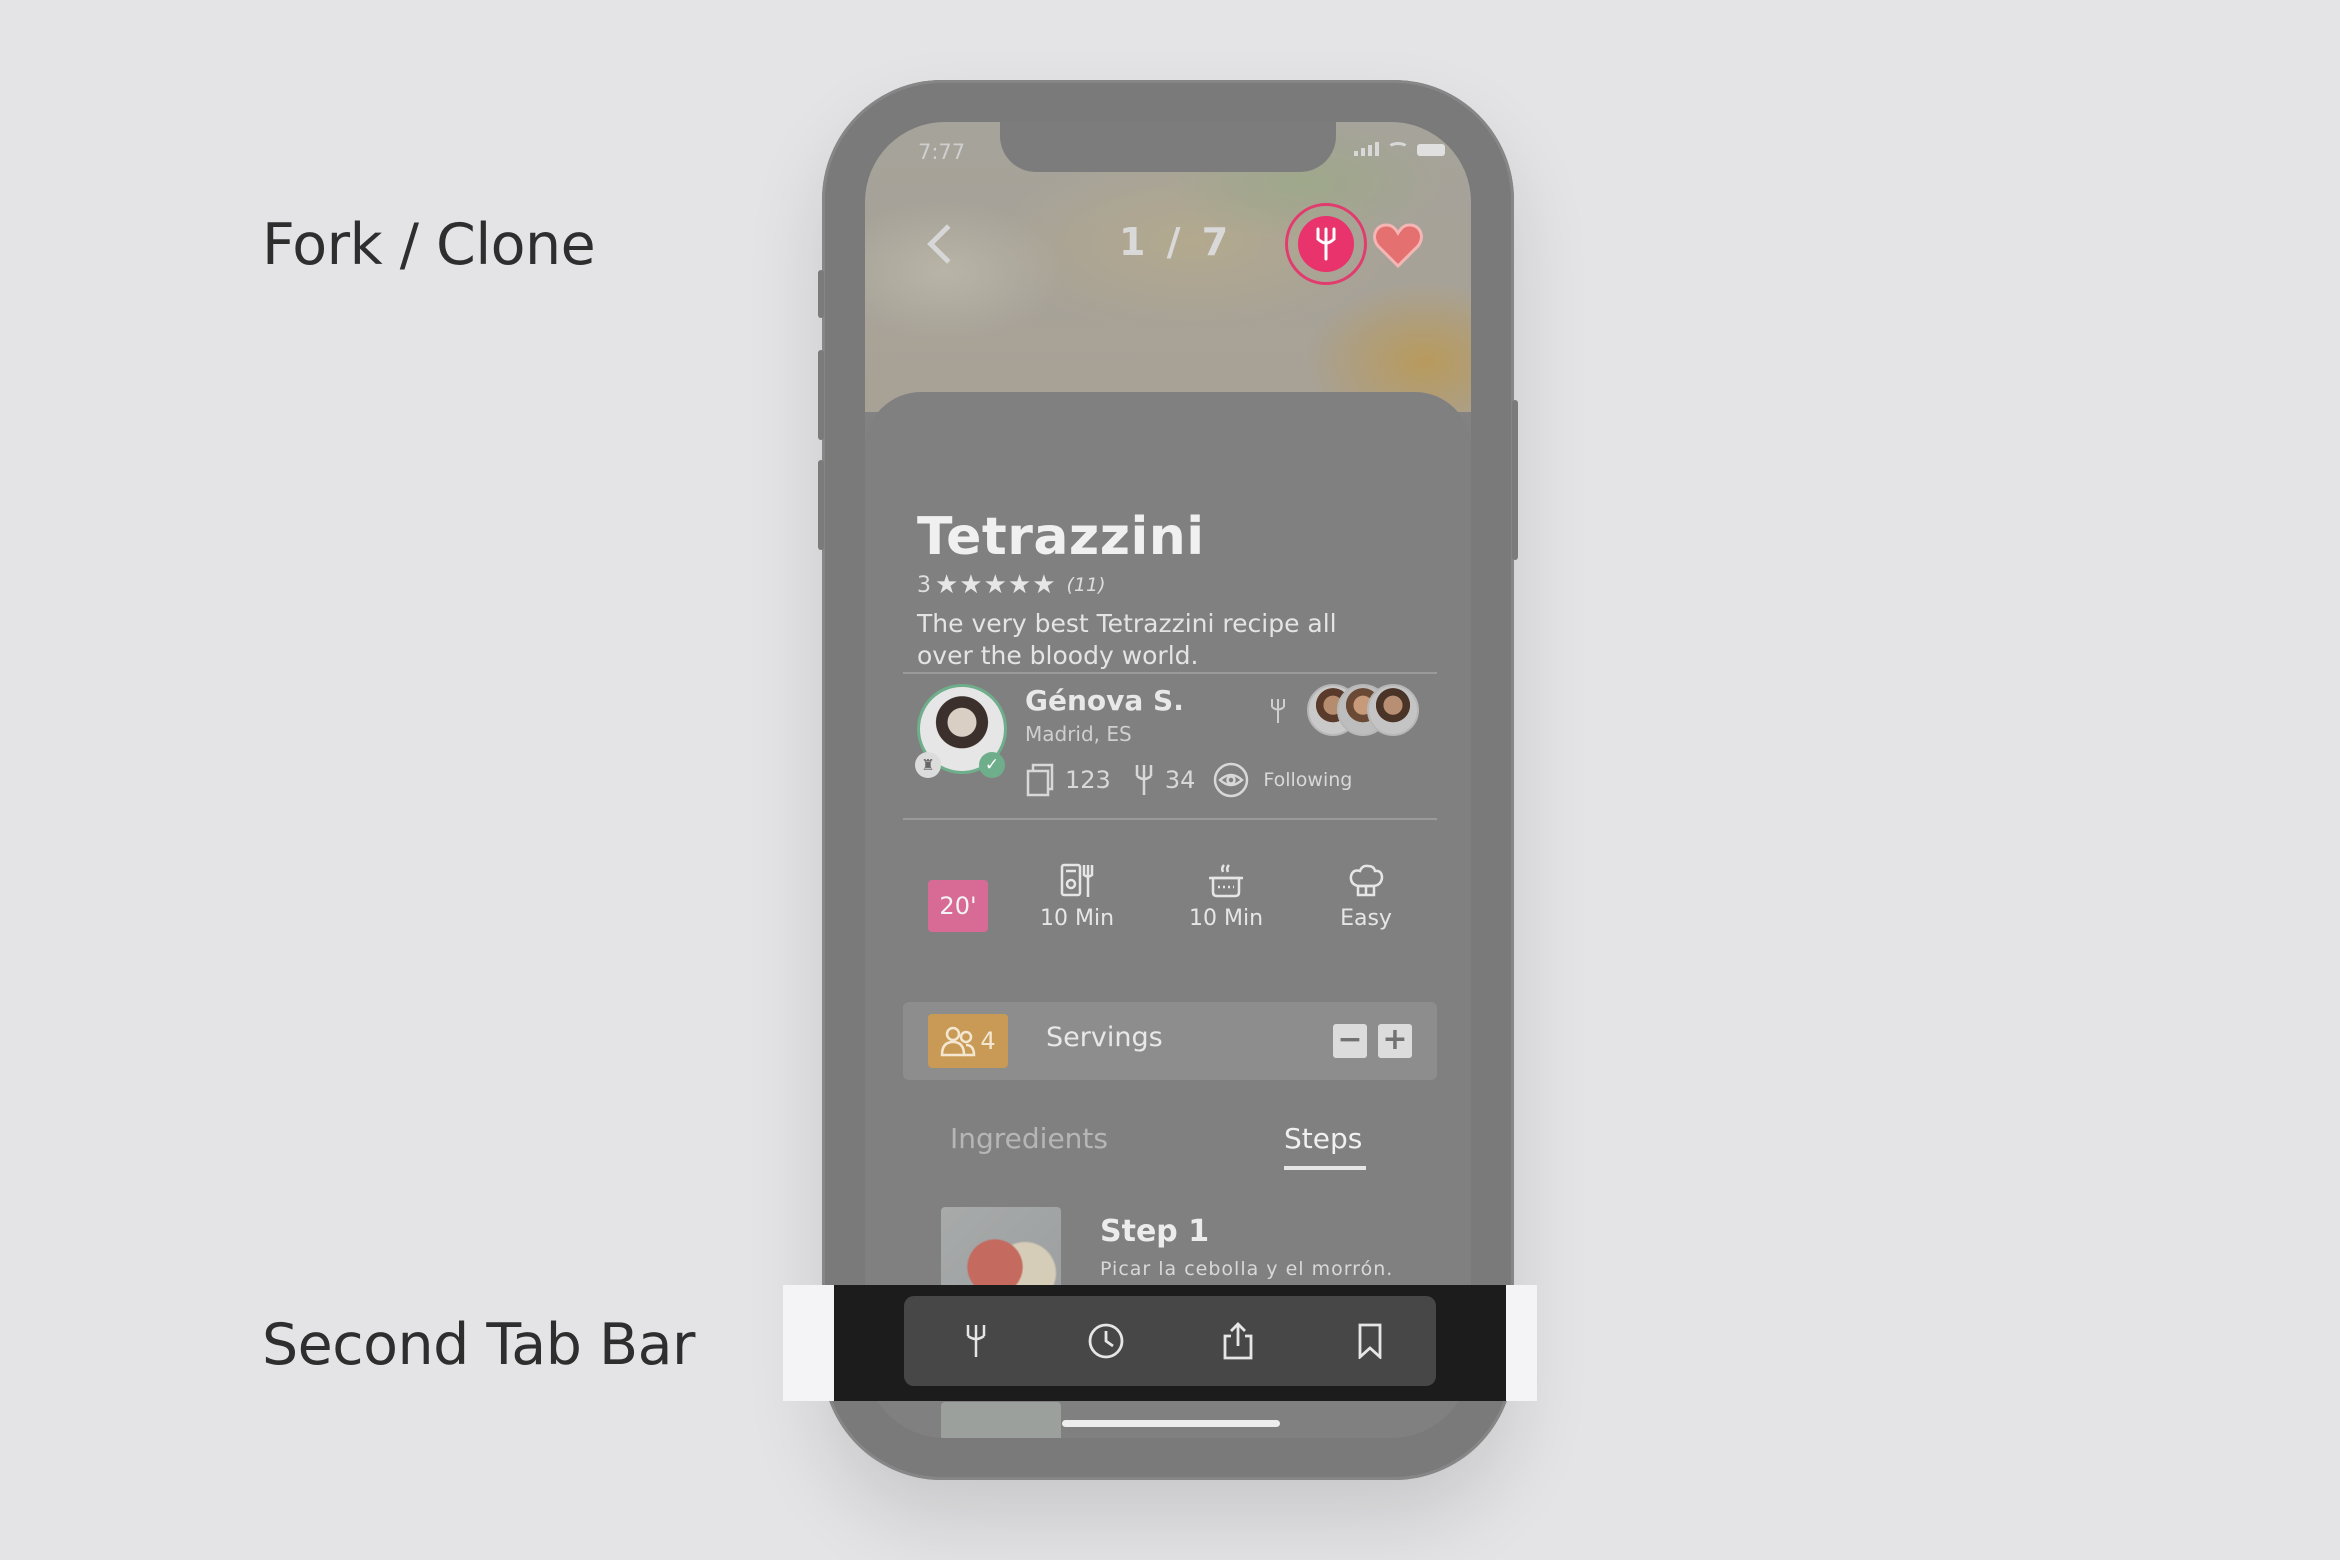 The image size is (2340, 1560). Describe the element at coordinates (1278, 713) in the screenshot. I see `forked-by-icon` at that location.